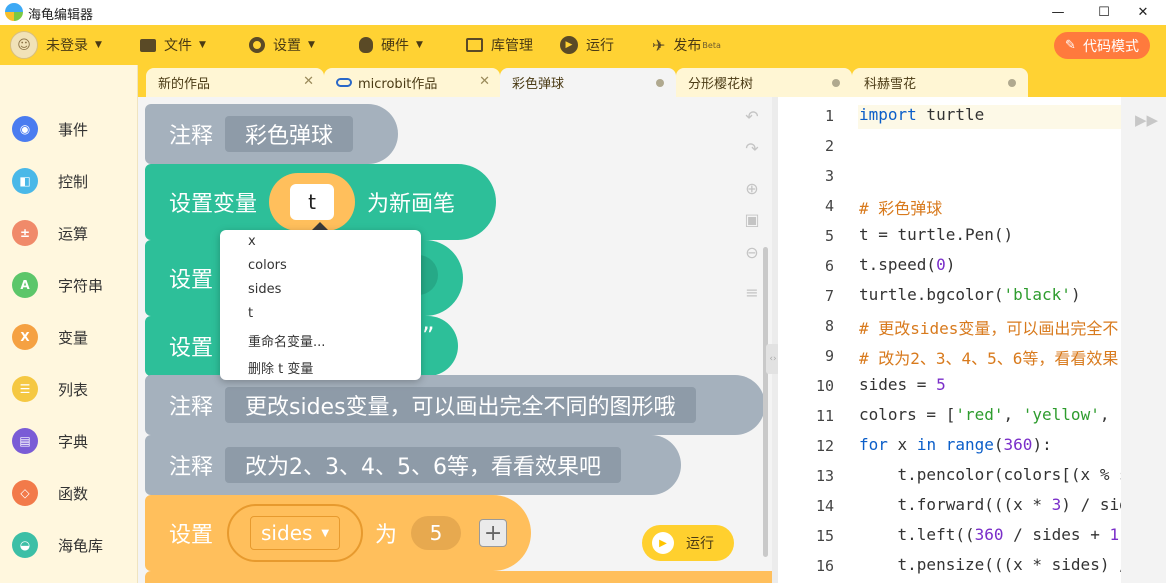 This screenshot has width=1166, height=583. I want to click on code-line: t.speed(0), so click(907, 267).